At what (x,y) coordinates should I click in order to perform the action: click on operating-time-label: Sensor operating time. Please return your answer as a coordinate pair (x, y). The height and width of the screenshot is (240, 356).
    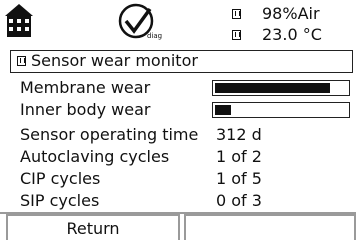
    Looking at the image, I should click on (109, 134).